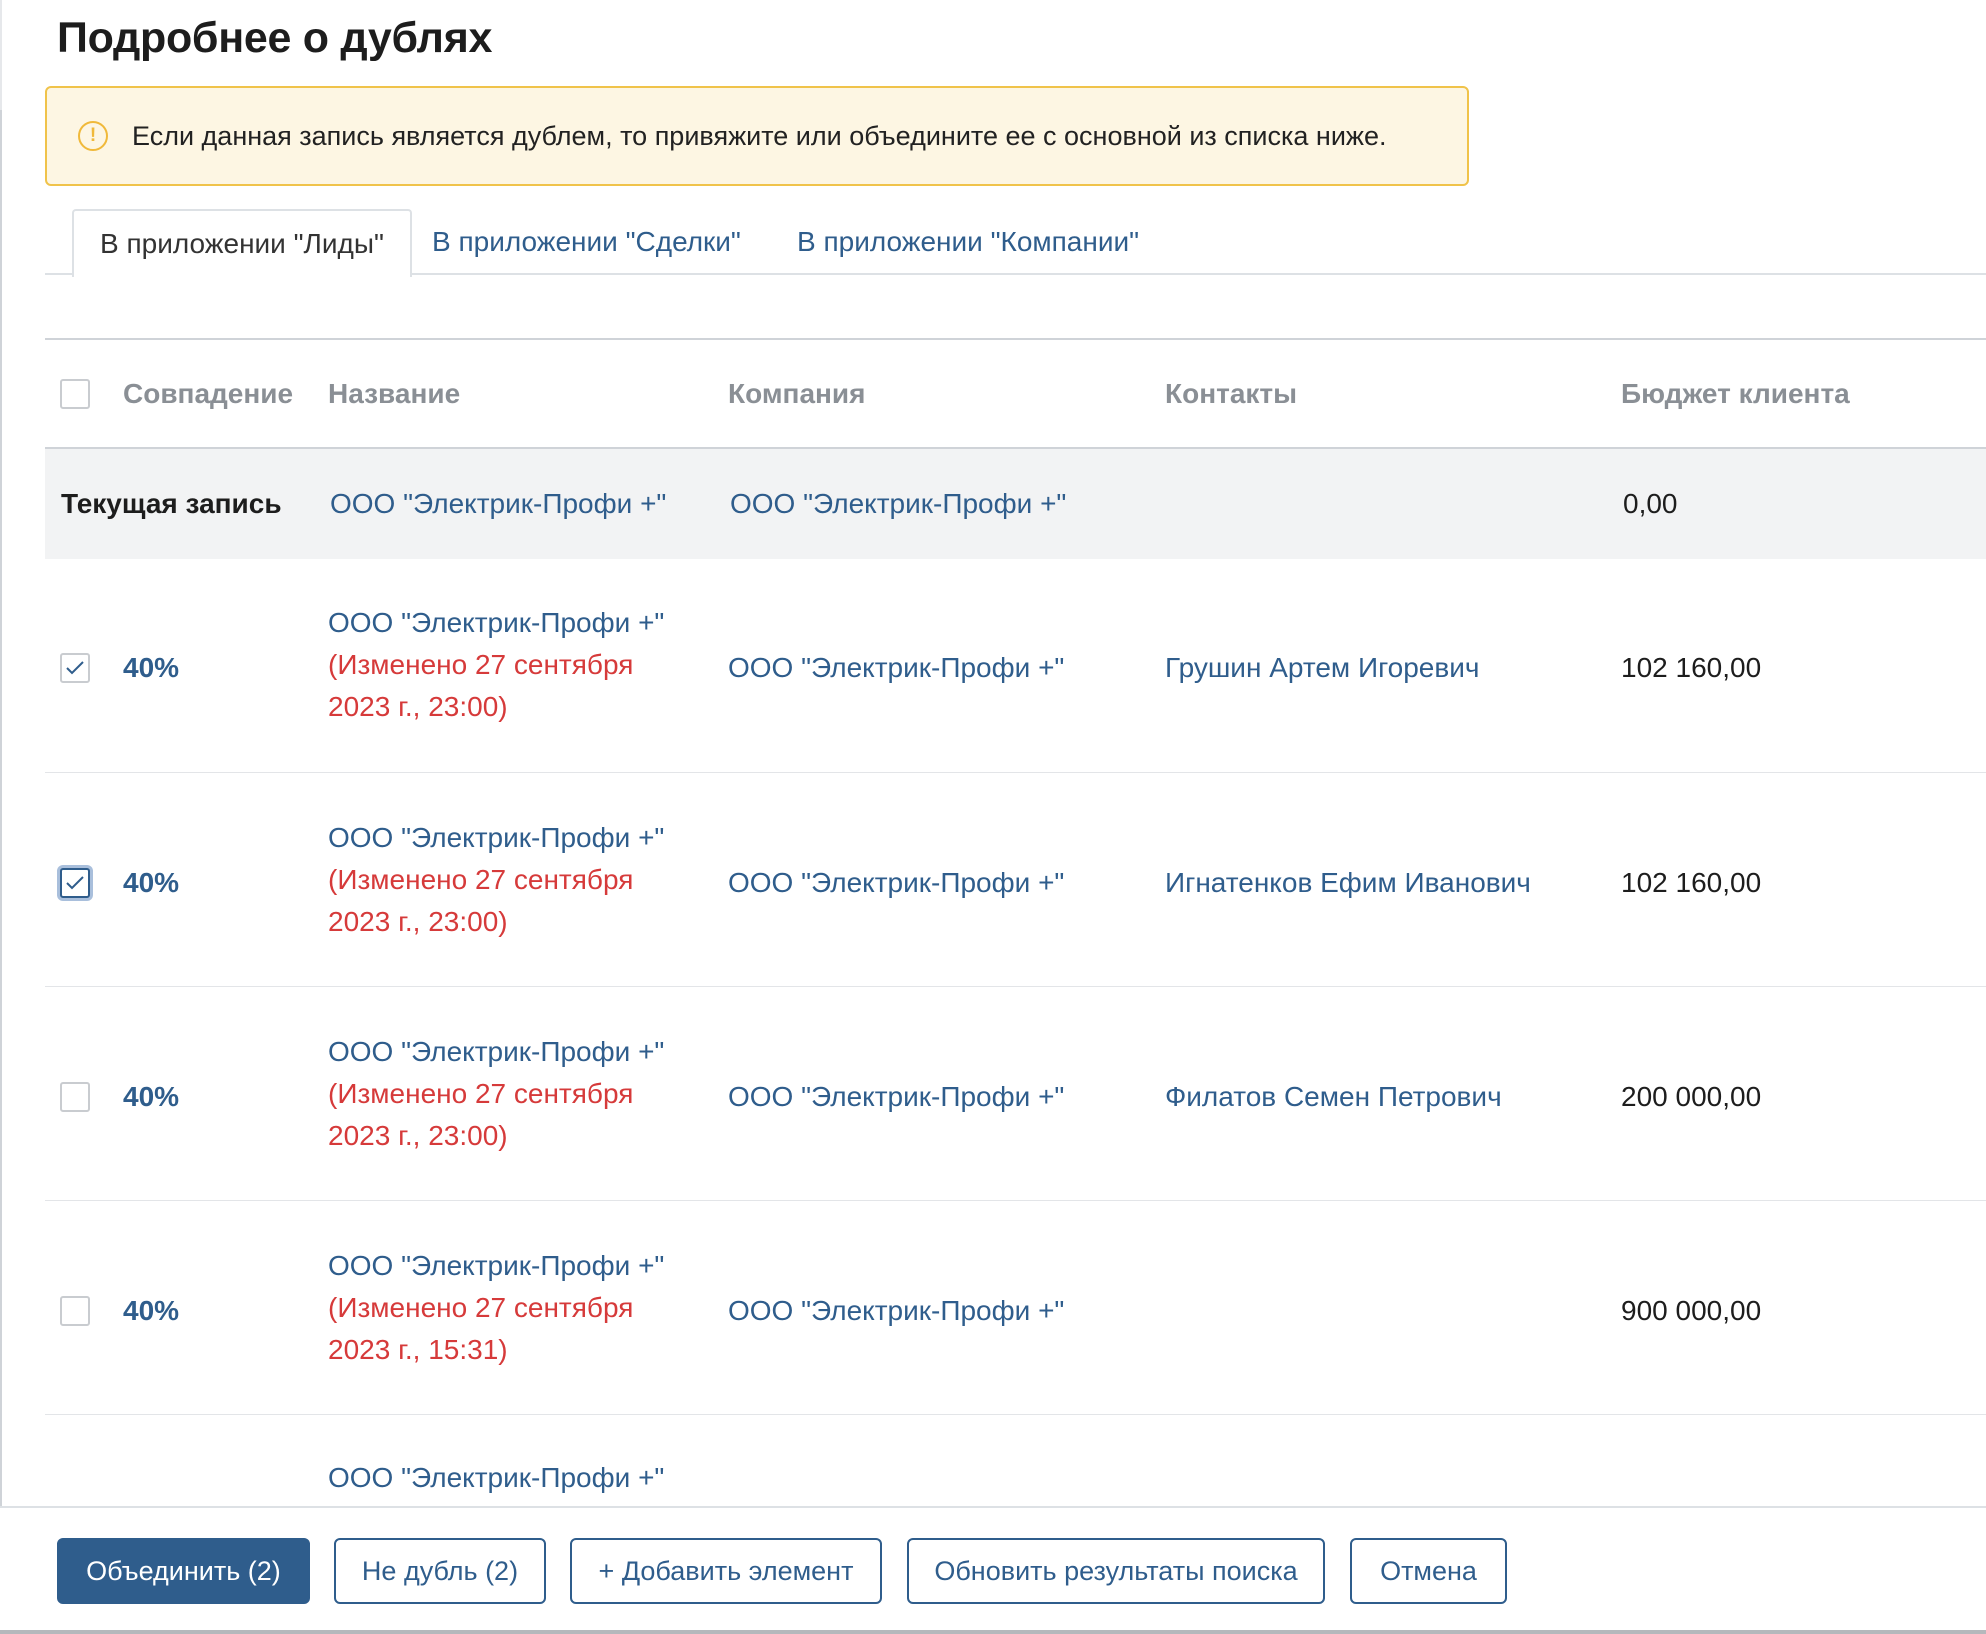 This screenshot has height=1634, width=1986. What do you see at coordinates (394, 394) in the screenshot?
I see `header-name: Название` at bounding box center [394, 394].